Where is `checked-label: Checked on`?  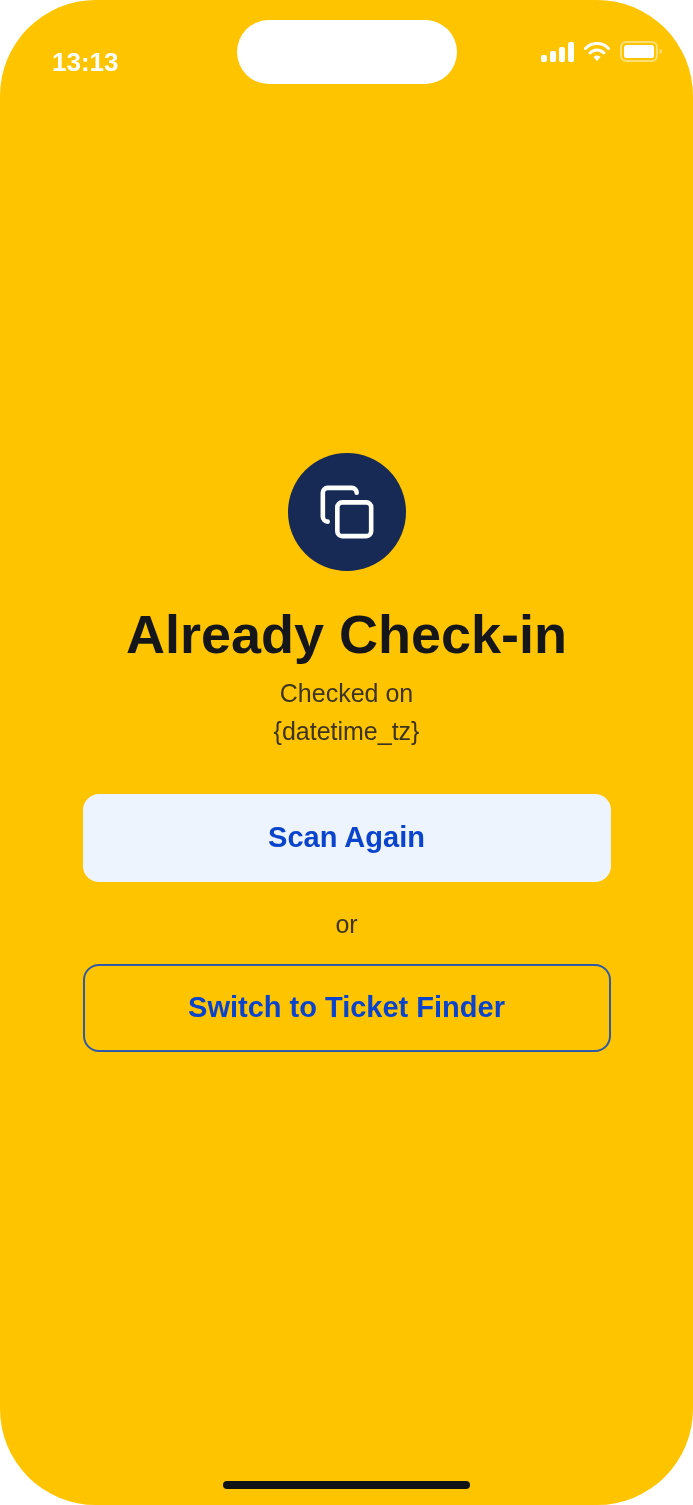
checked-label: Checked on is located at coordinates (346, 693).